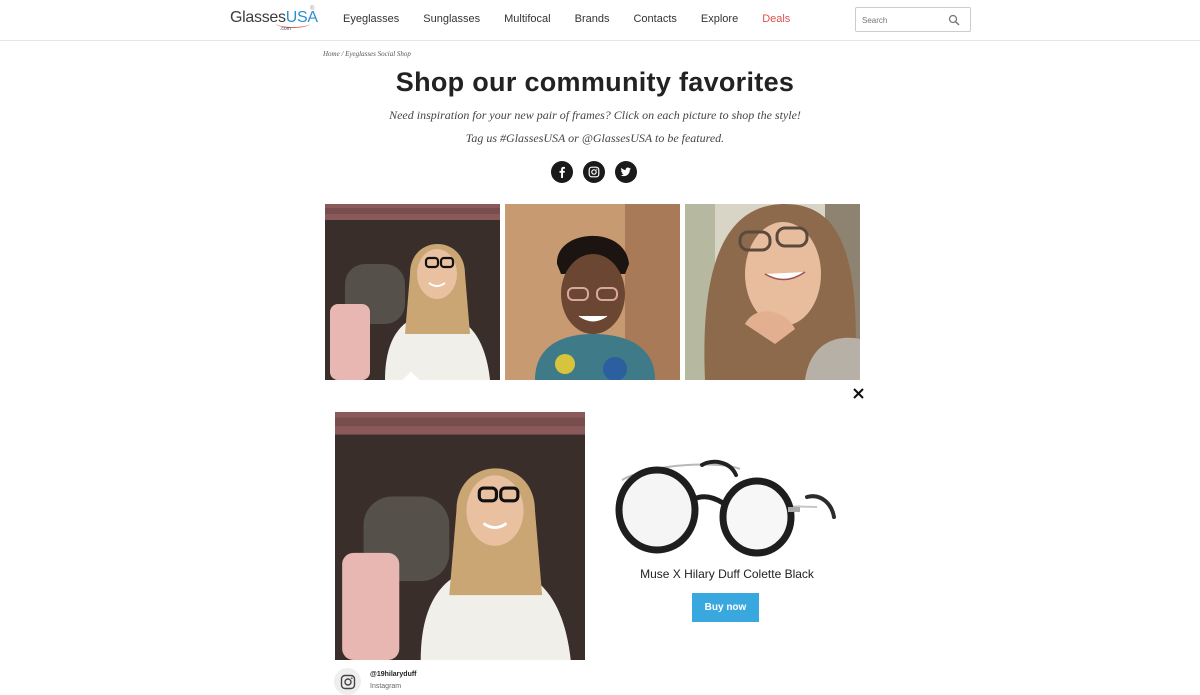 Image resolution: width=1200 pixels, height=695 pixels. What do you see at coordinates (719, 19) in the screenshot?
I see `nav-explore: Explore` at bounding box center [719, 19].